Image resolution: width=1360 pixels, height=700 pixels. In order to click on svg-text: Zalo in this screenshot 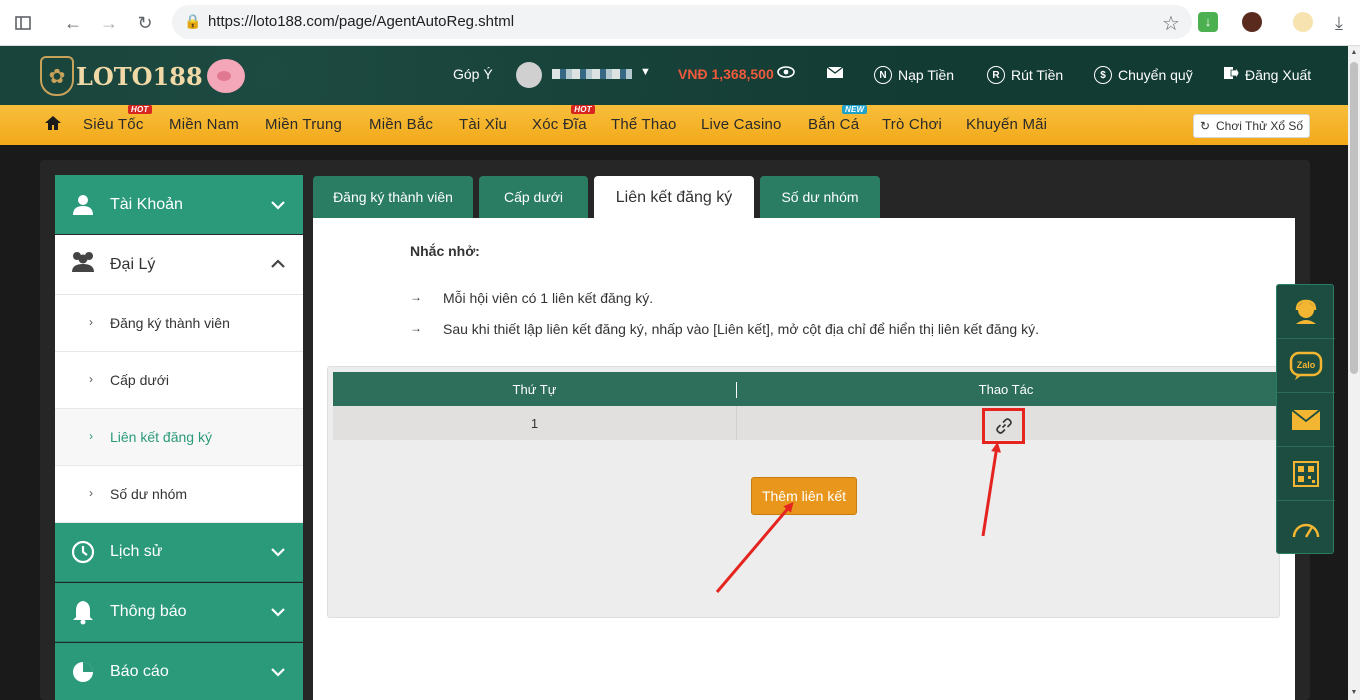, I will do `click(1306, 365)`.